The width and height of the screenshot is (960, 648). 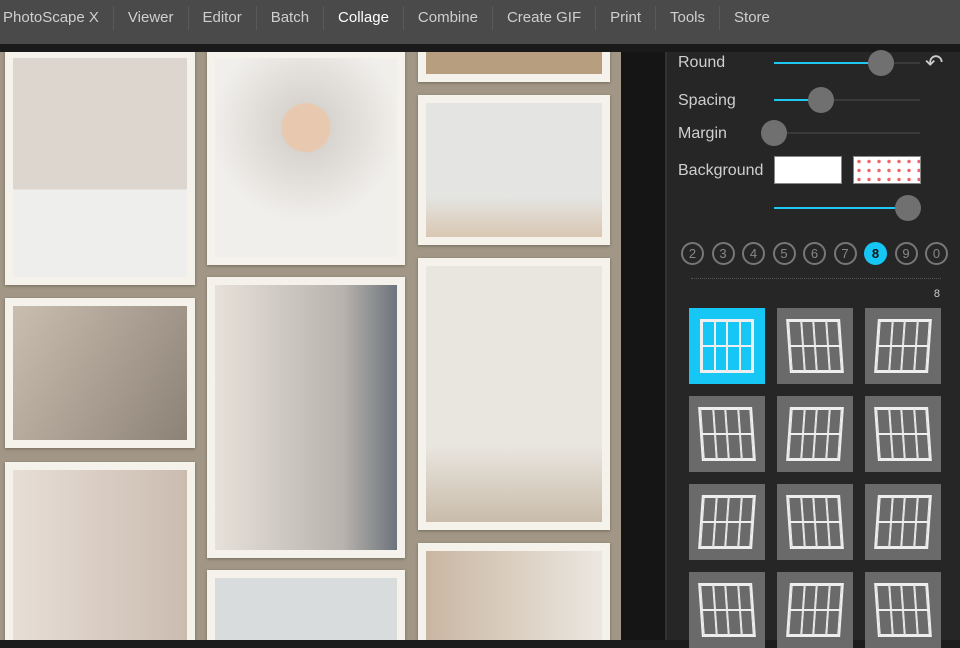 What do you see at coordinates (848, 208) in the screenshot?
I see `background-opacity-slider` at bounding box center [848, 208].